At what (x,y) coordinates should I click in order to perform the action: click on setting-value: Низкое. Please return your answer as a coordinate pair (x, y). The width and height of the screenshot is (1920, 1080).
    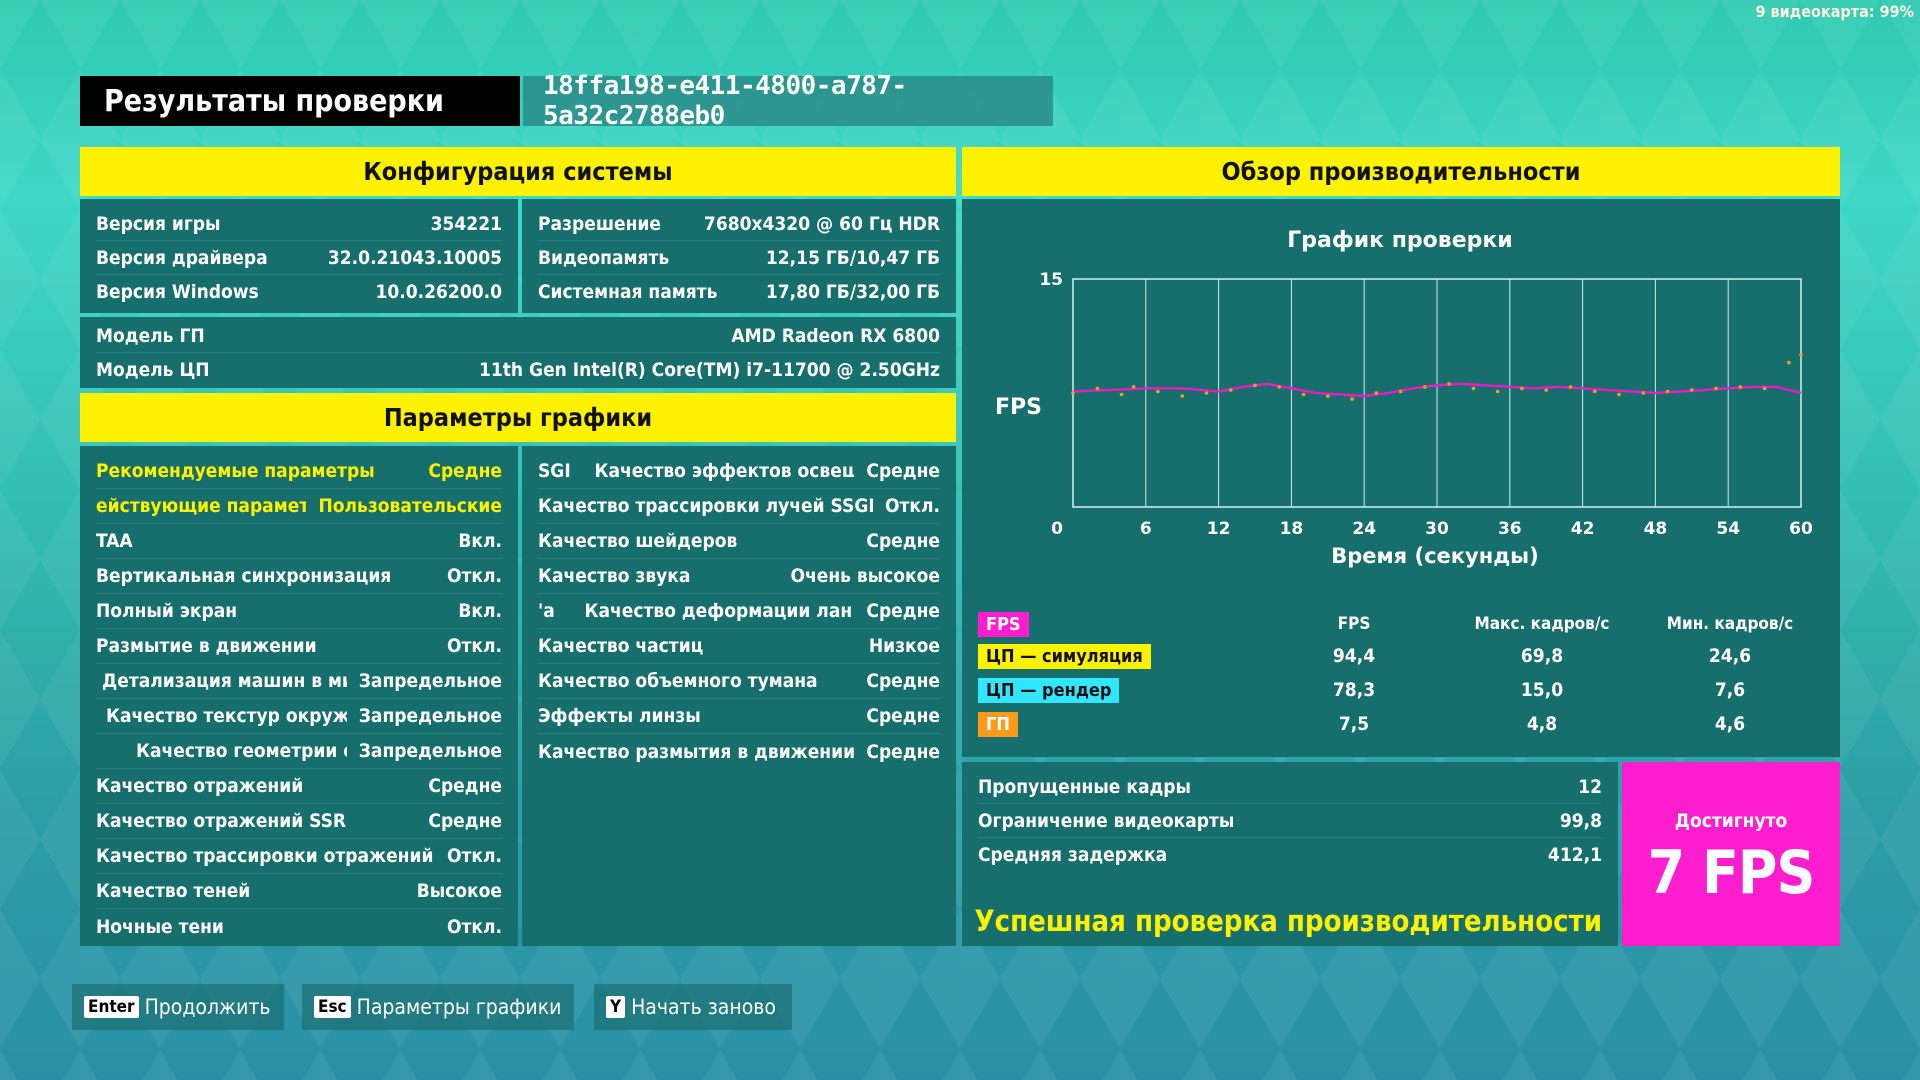
    Looking at the image, I should click on (904, 646).